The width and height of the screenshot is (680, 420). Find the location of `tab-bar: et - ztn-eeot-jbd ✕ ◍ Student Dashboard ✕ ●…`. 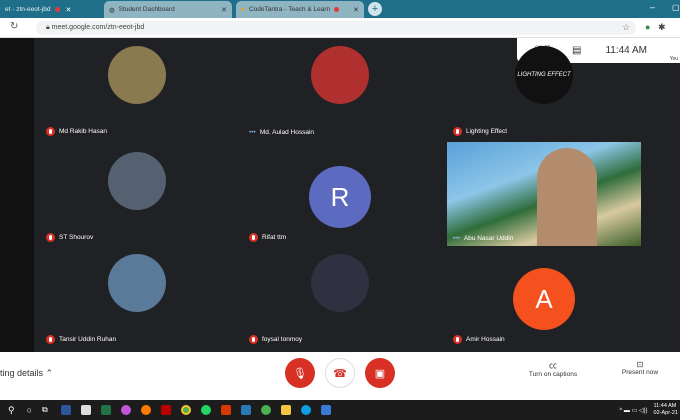

tab-bar: et - ztn-eeot-jbd ✕ ◍ Student Dashboard ✕ ●… is located at coordinates (340, 9).